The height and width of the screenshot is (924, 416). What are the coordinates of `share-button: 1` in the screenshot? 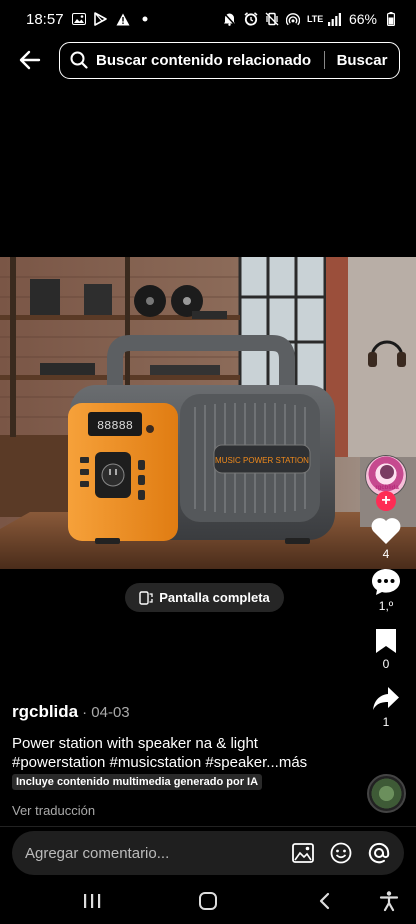 It's located at (386, 707).